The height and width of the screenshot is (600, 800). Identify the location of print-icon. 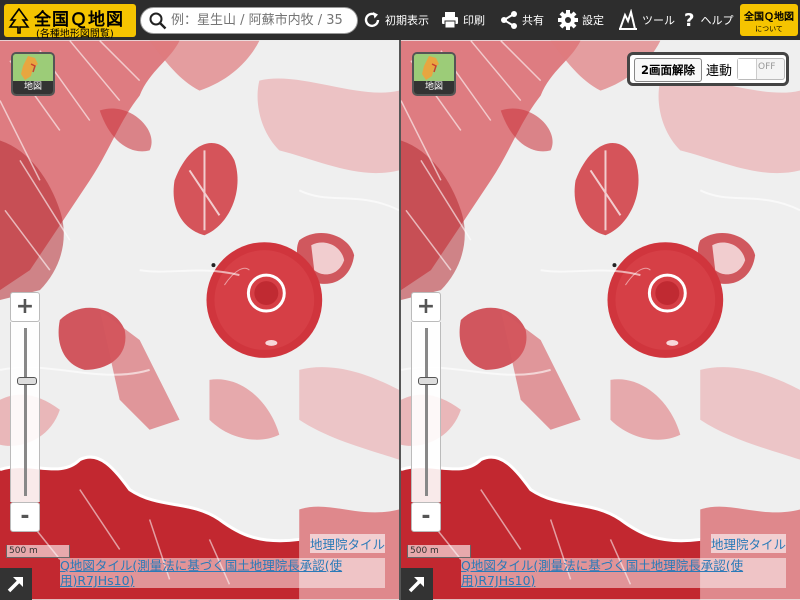
(450, 20).